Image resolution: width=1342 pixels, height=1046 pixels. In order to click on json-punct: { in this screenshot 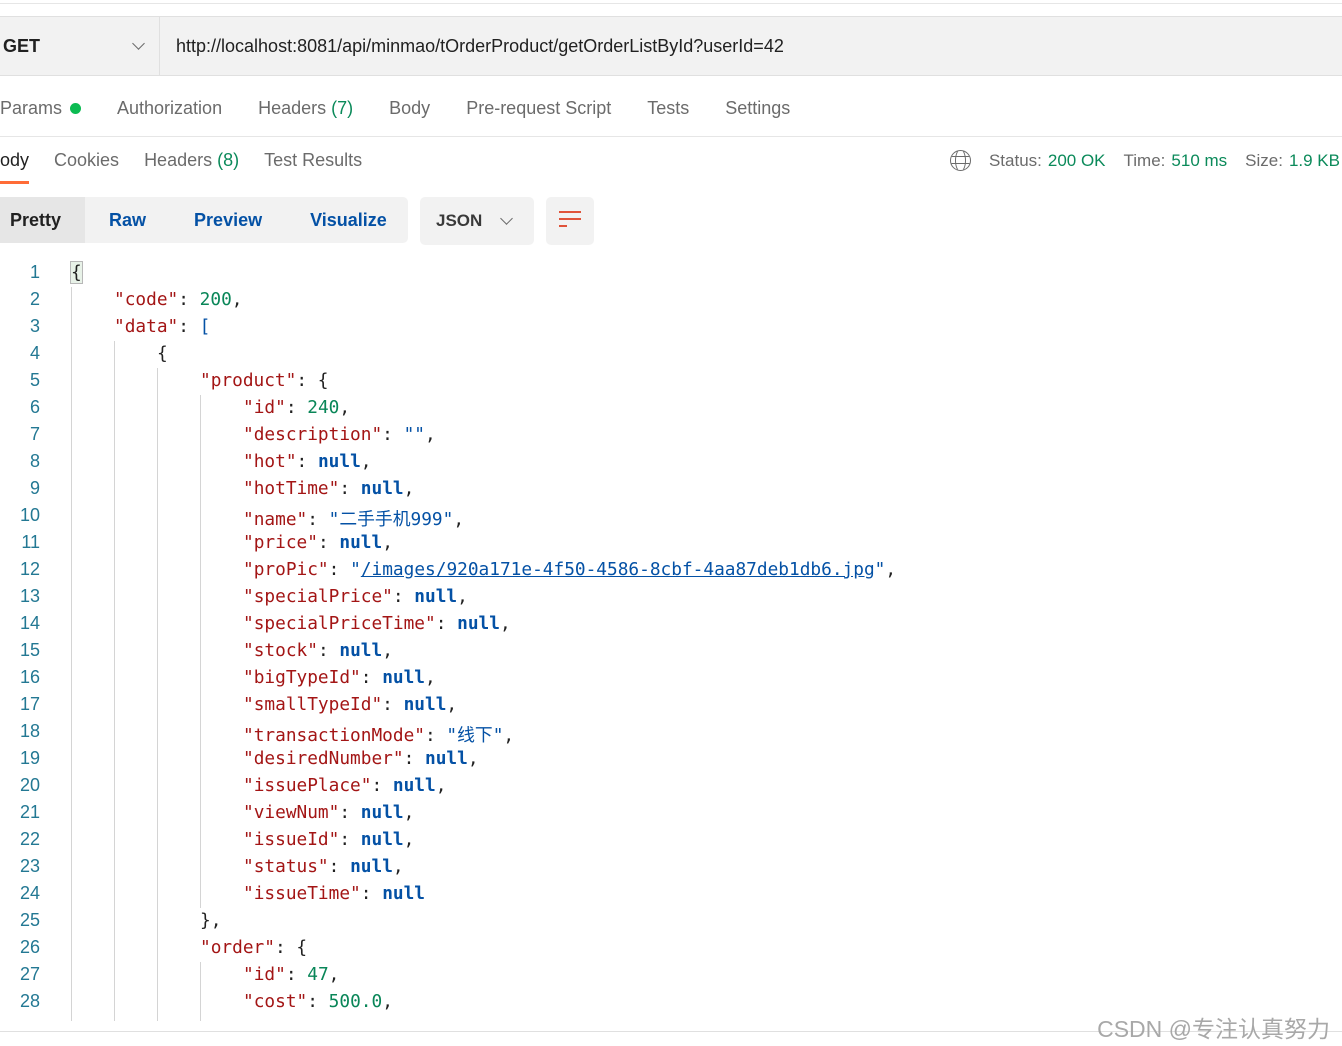, I will do `click(162, 353)`.